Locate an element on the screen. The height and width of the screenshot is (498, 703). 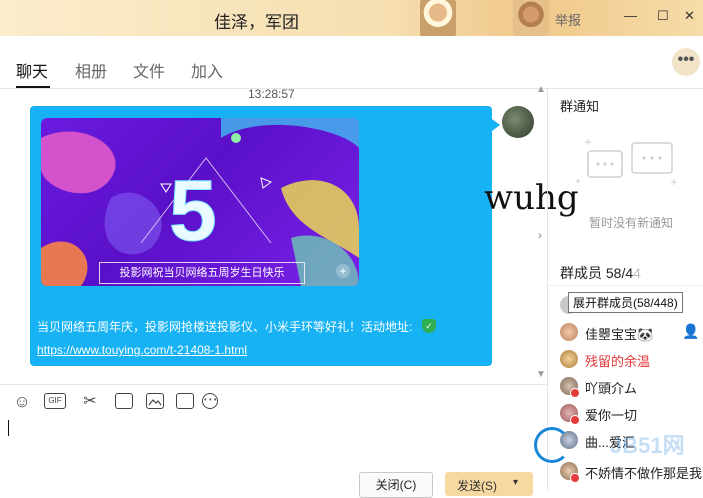
member-name: 残留的余温 is located at coordinates (618, 361).